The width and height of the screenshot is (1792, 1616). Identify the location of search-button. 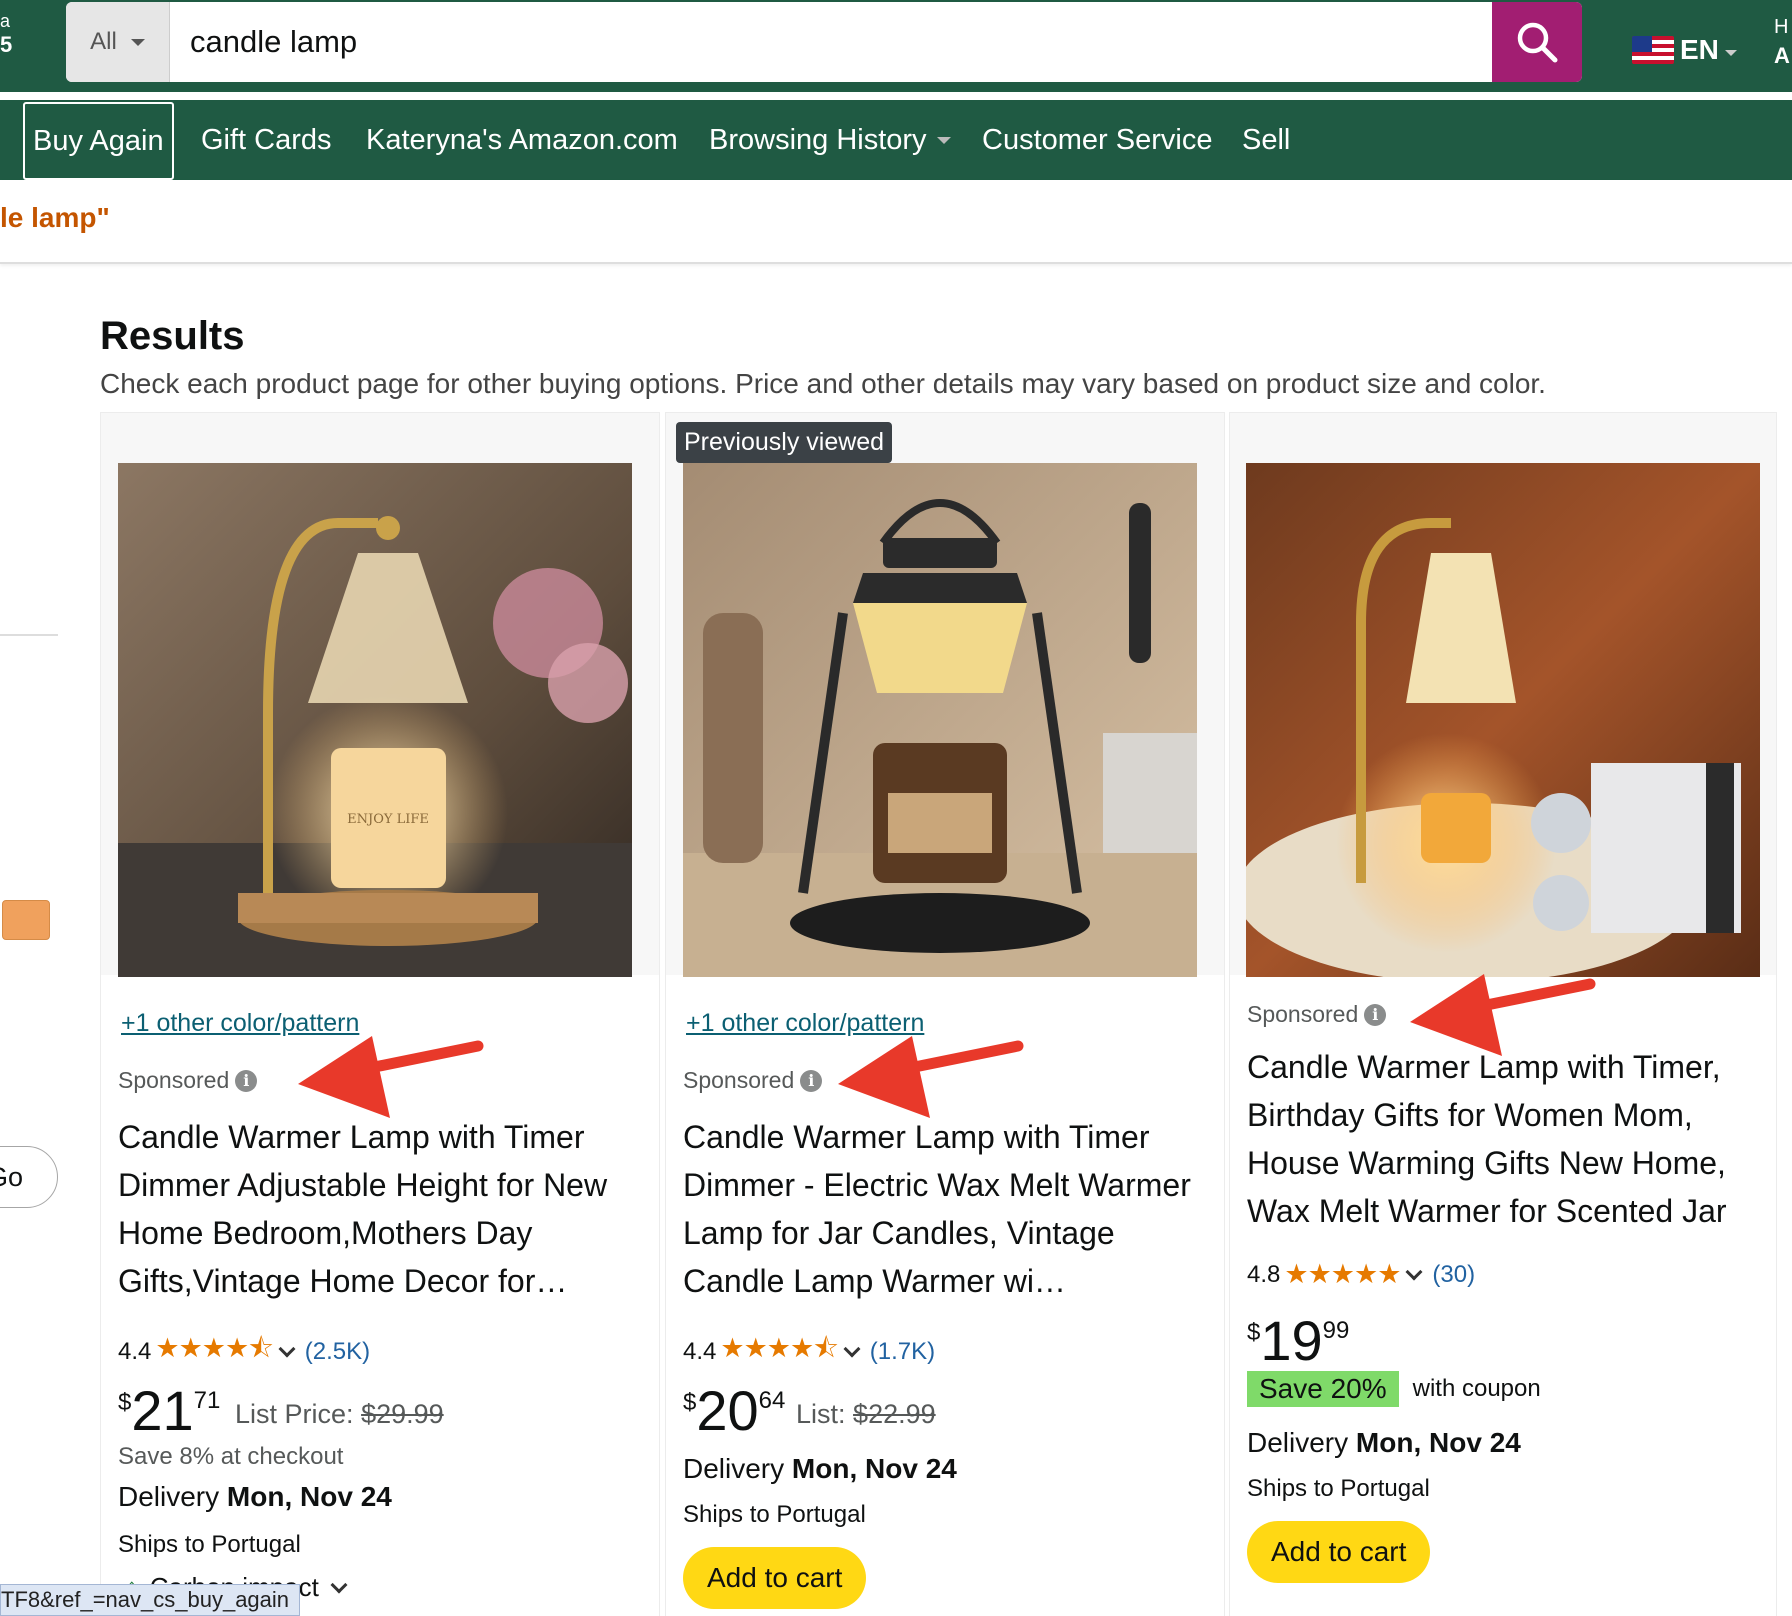
(1537, 42).